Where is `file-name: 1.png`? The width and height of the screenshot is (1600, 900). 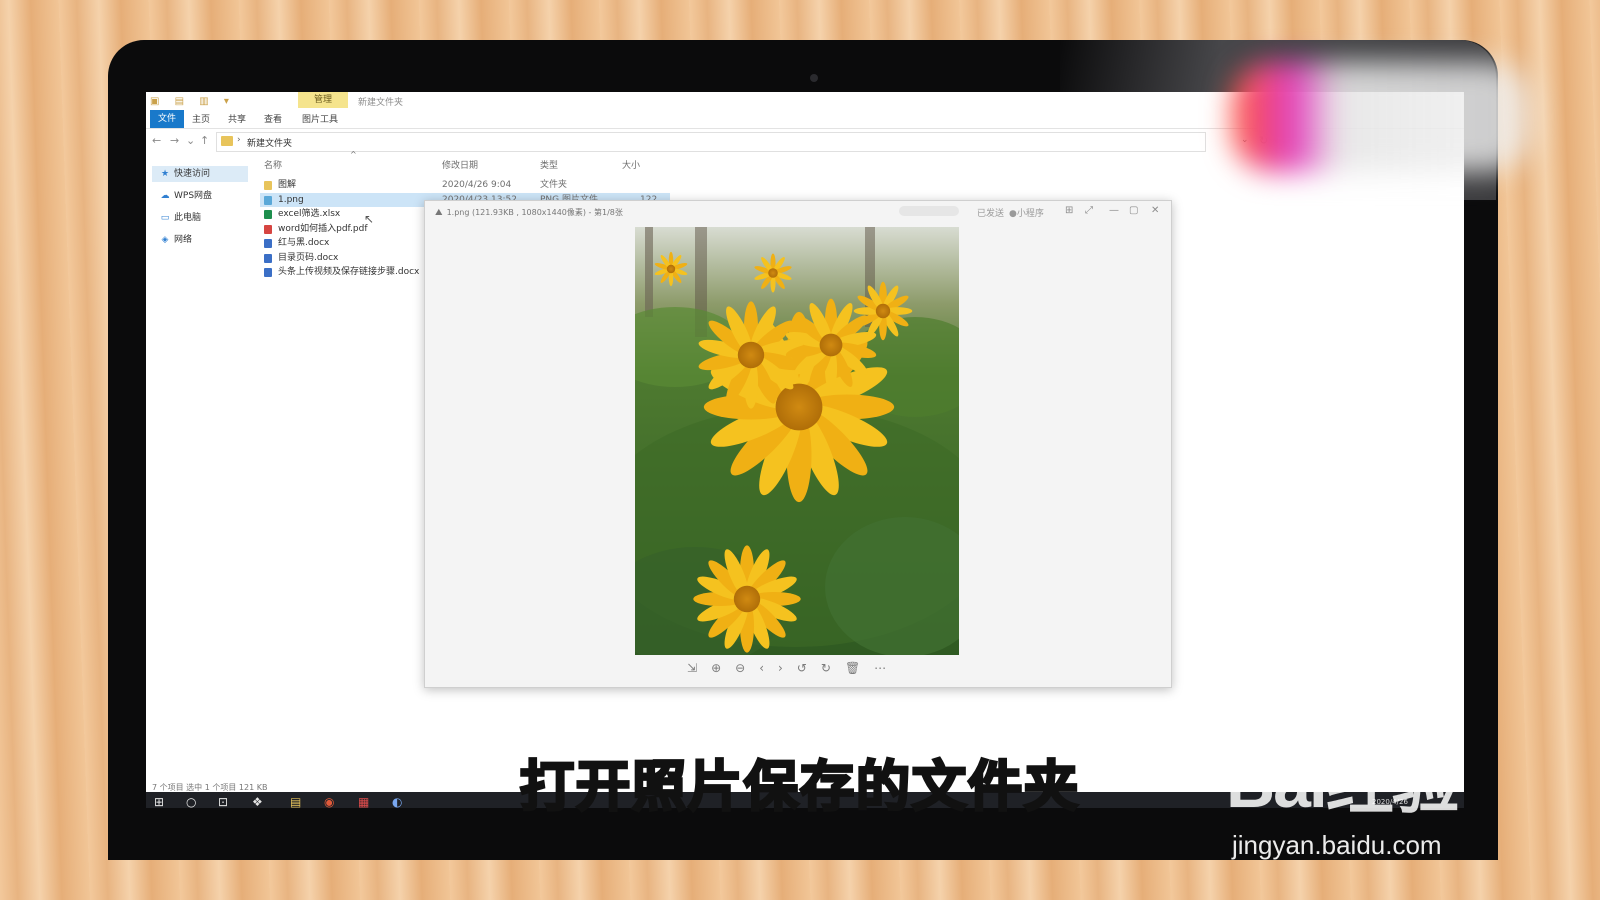
file-name: 1.png is located at coordinates (291, 199).